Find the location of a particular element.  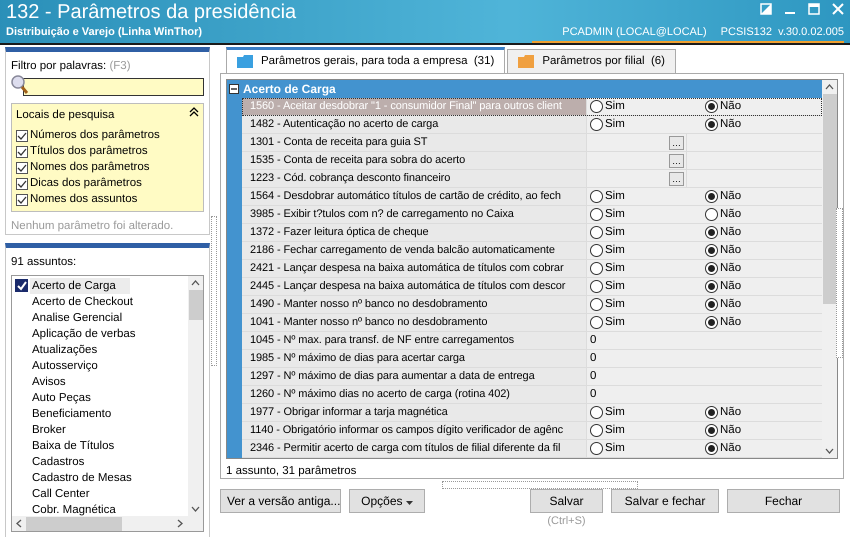

parameter-row: 2421 - Lançar despesa na baixa automática de títulos com cobrar Sim Não is located at coordinates (532, 269).